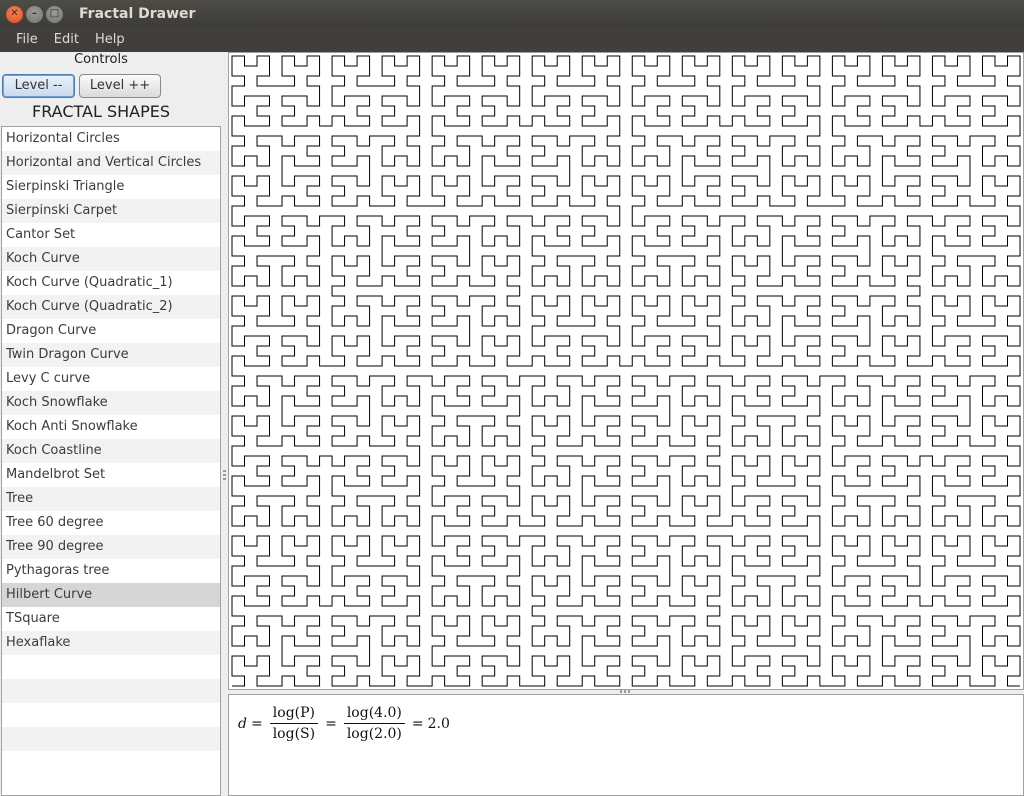  I want to click on formula-result: 2.0, so click(438, 723).